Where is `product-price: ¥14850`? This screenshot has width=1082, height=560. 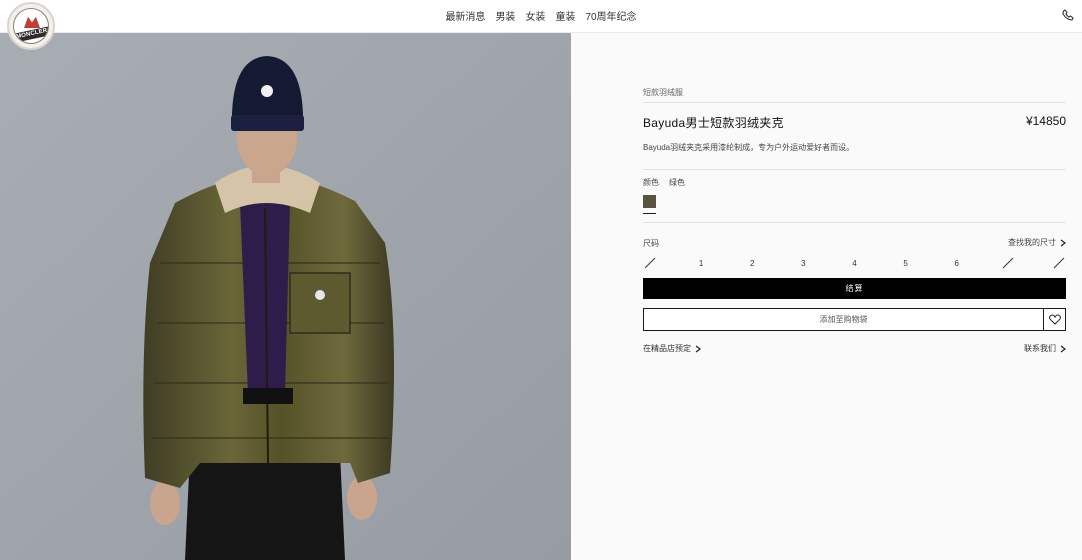
product-price: ¥14850 is located at coordinates (1045, 121).